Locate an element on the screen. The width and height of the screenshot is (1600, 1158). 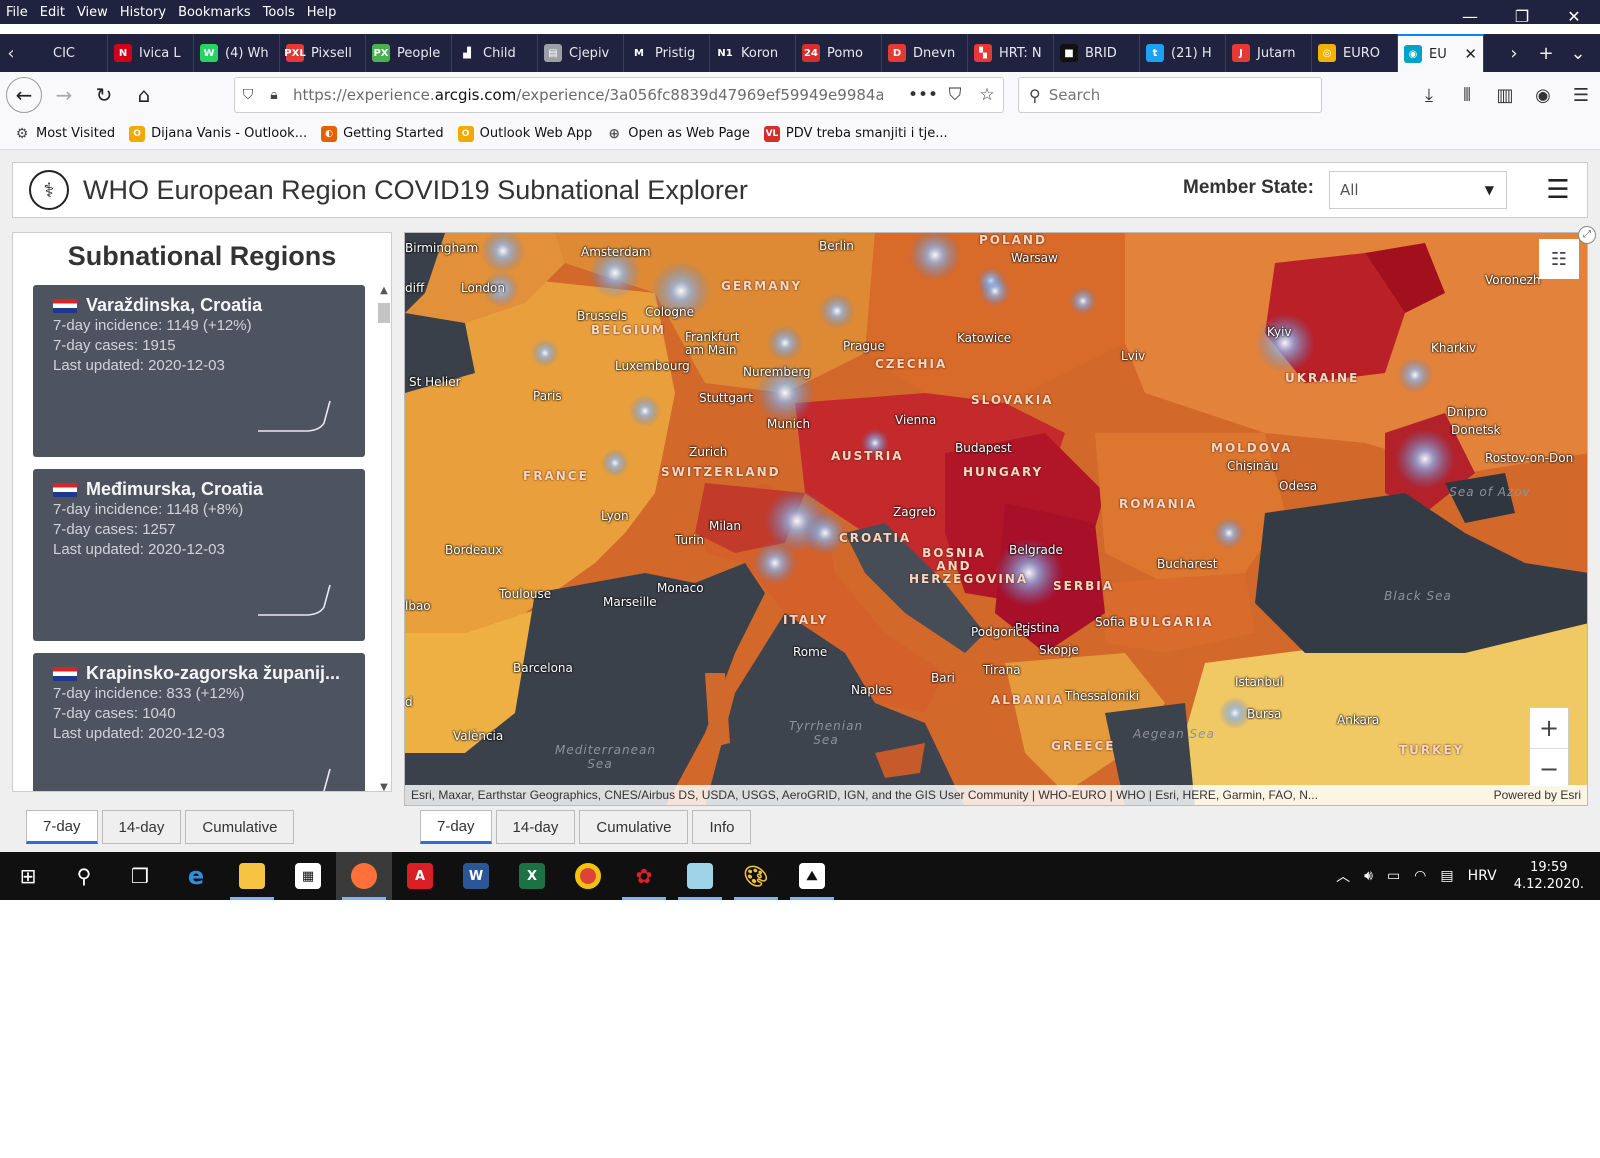
restore-icon: ❐ is located at coordinates (1522, 17).